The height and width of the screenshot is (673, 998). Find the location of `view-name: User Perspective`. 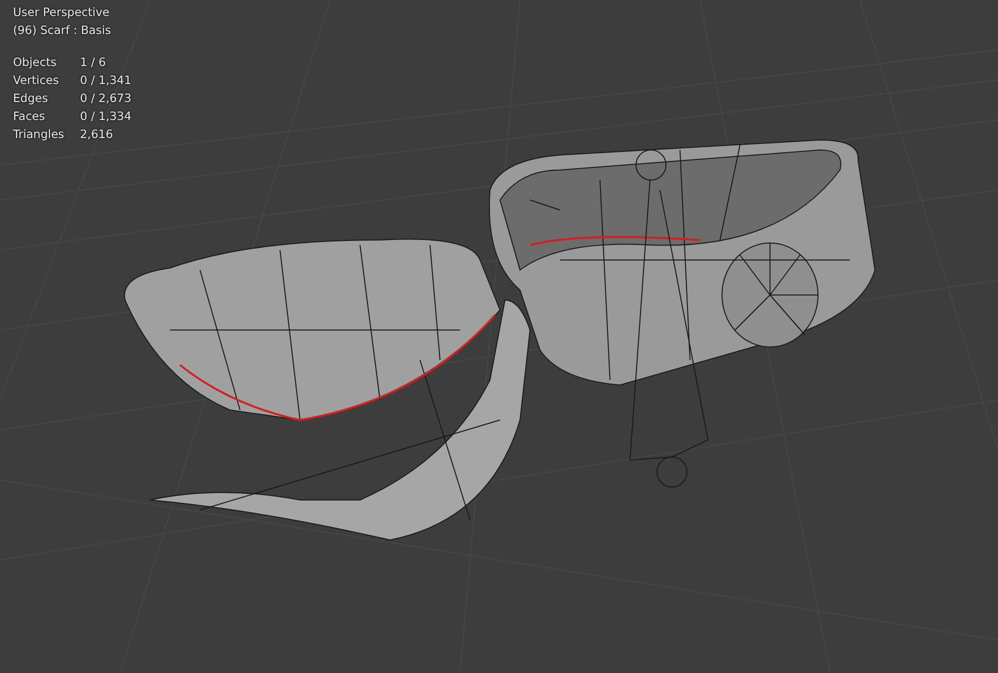

view-name: User Perspective is located at coordinates (61, 12).